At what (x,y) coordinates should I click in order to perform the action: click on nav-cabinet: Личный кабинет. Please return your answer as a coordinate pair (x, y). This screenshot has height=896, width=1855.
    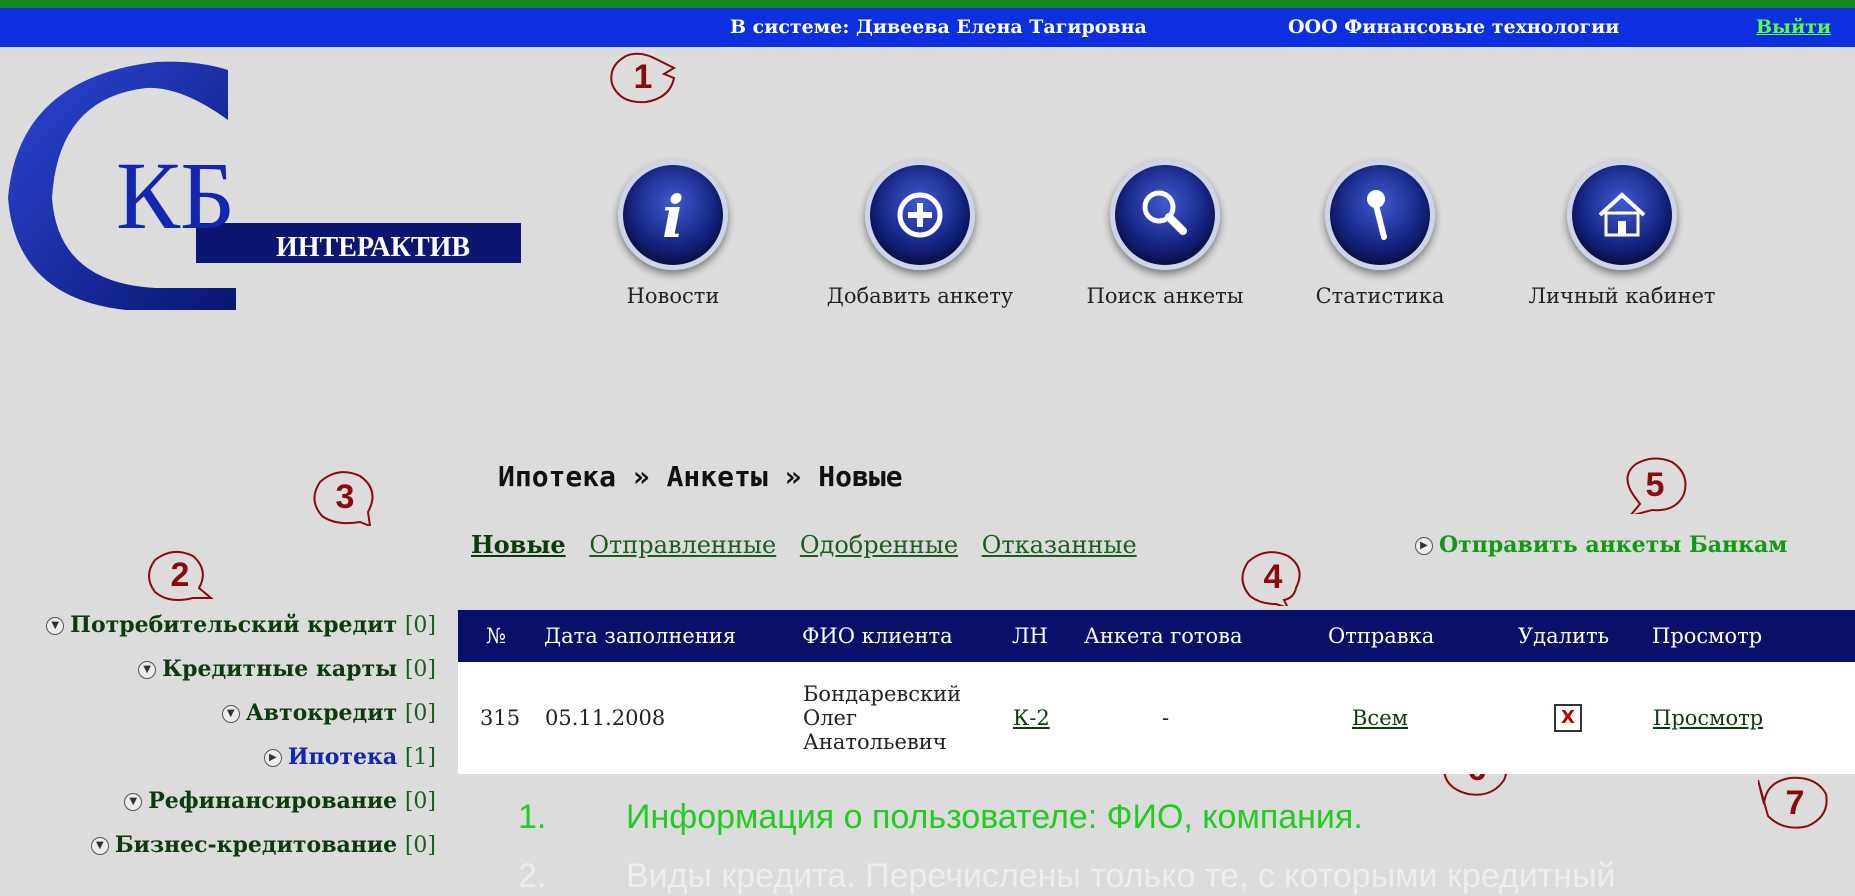
    Looking at the image, I should click on (1622, 234).